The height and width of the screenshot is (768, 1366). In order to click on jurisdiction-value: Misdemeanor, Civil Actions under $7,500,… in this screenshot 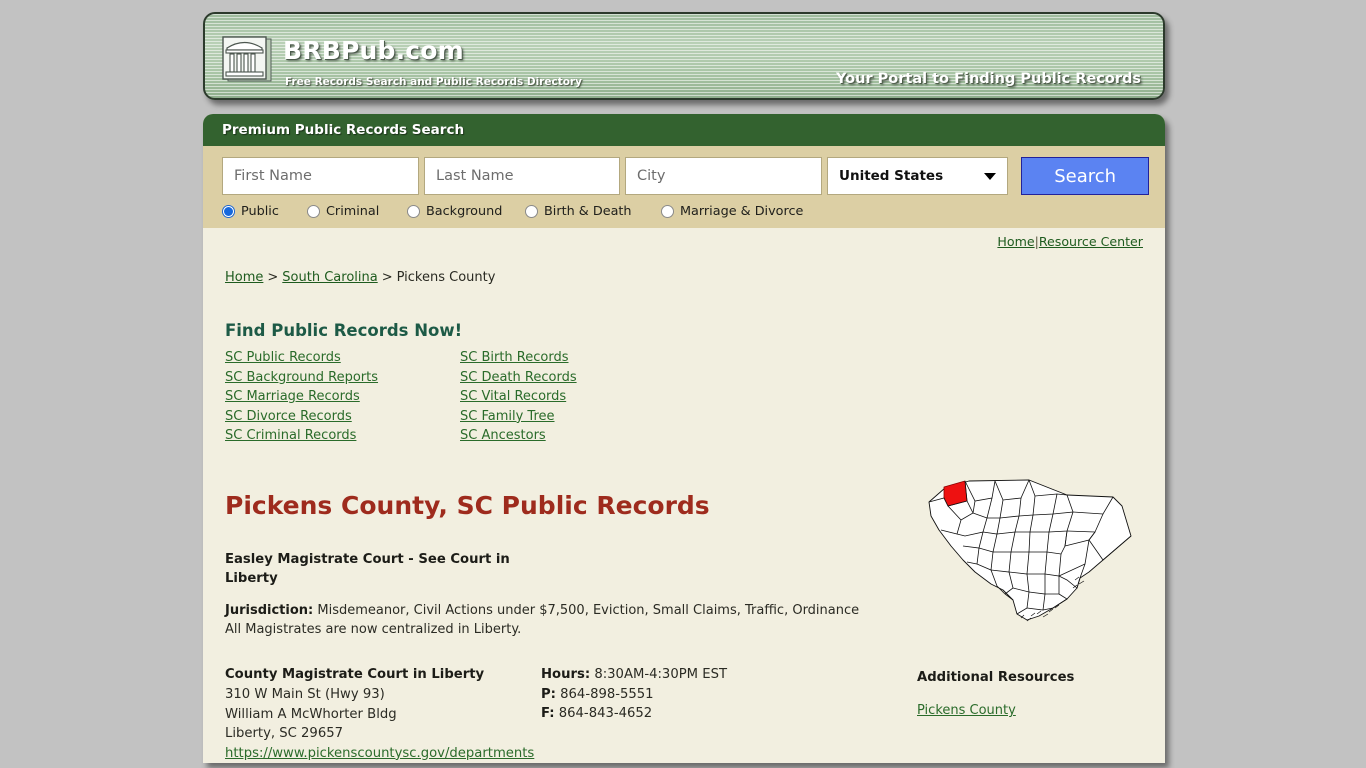, I will do `click(588, 610)`.